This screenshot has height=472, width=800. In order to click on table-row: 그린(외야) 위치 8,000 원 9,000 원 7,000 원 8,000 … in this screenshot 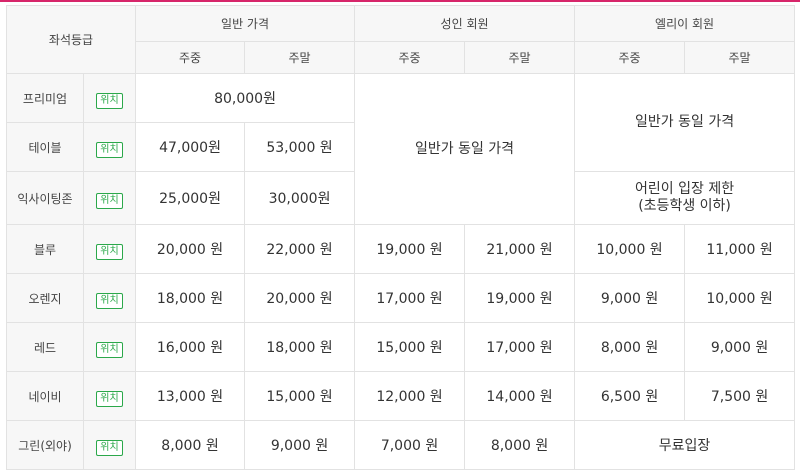, I will do `click(401, 445)`.